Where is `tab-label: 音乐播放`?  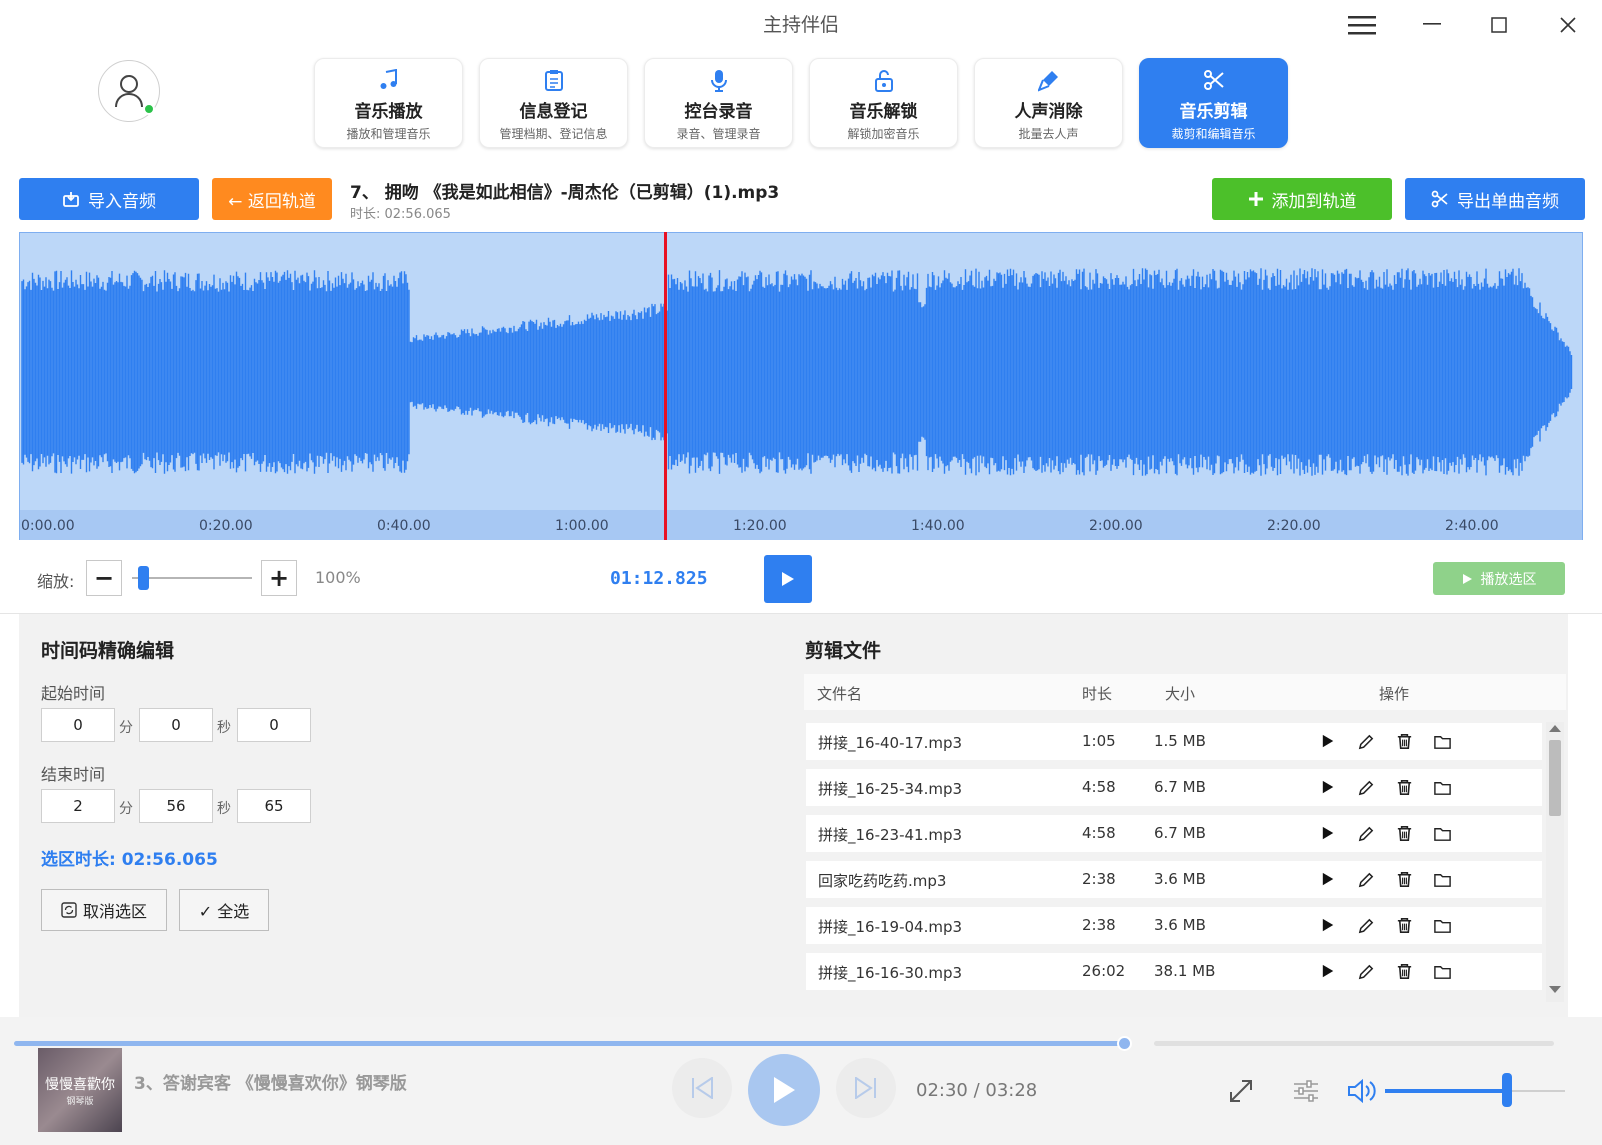 tab-label: 音乐播放 is located at coordinates (388, 112).